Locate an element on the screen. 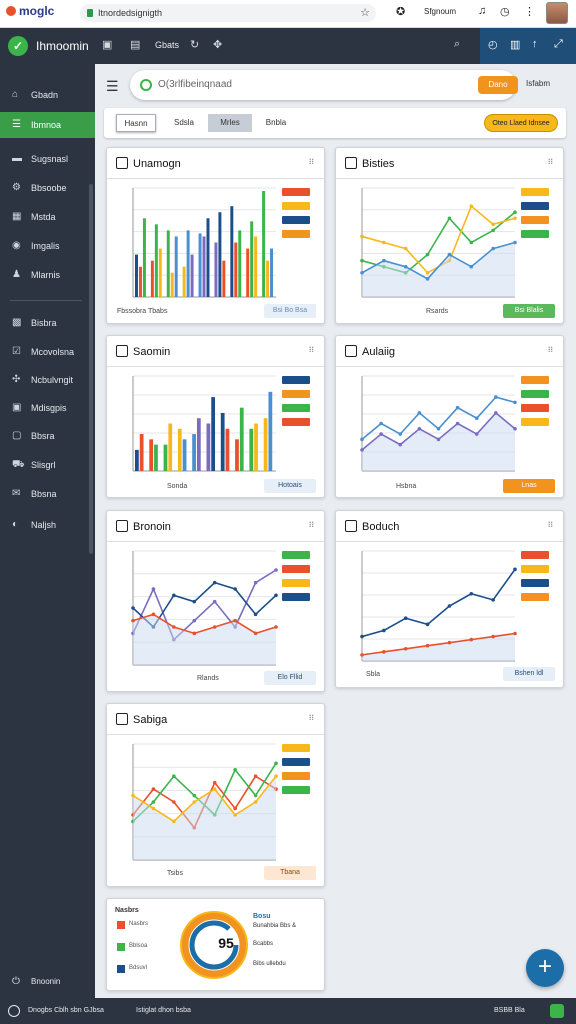 This screenshot has height=1024, width=576. primary-button: Dano is located at coordinates (498, 85).